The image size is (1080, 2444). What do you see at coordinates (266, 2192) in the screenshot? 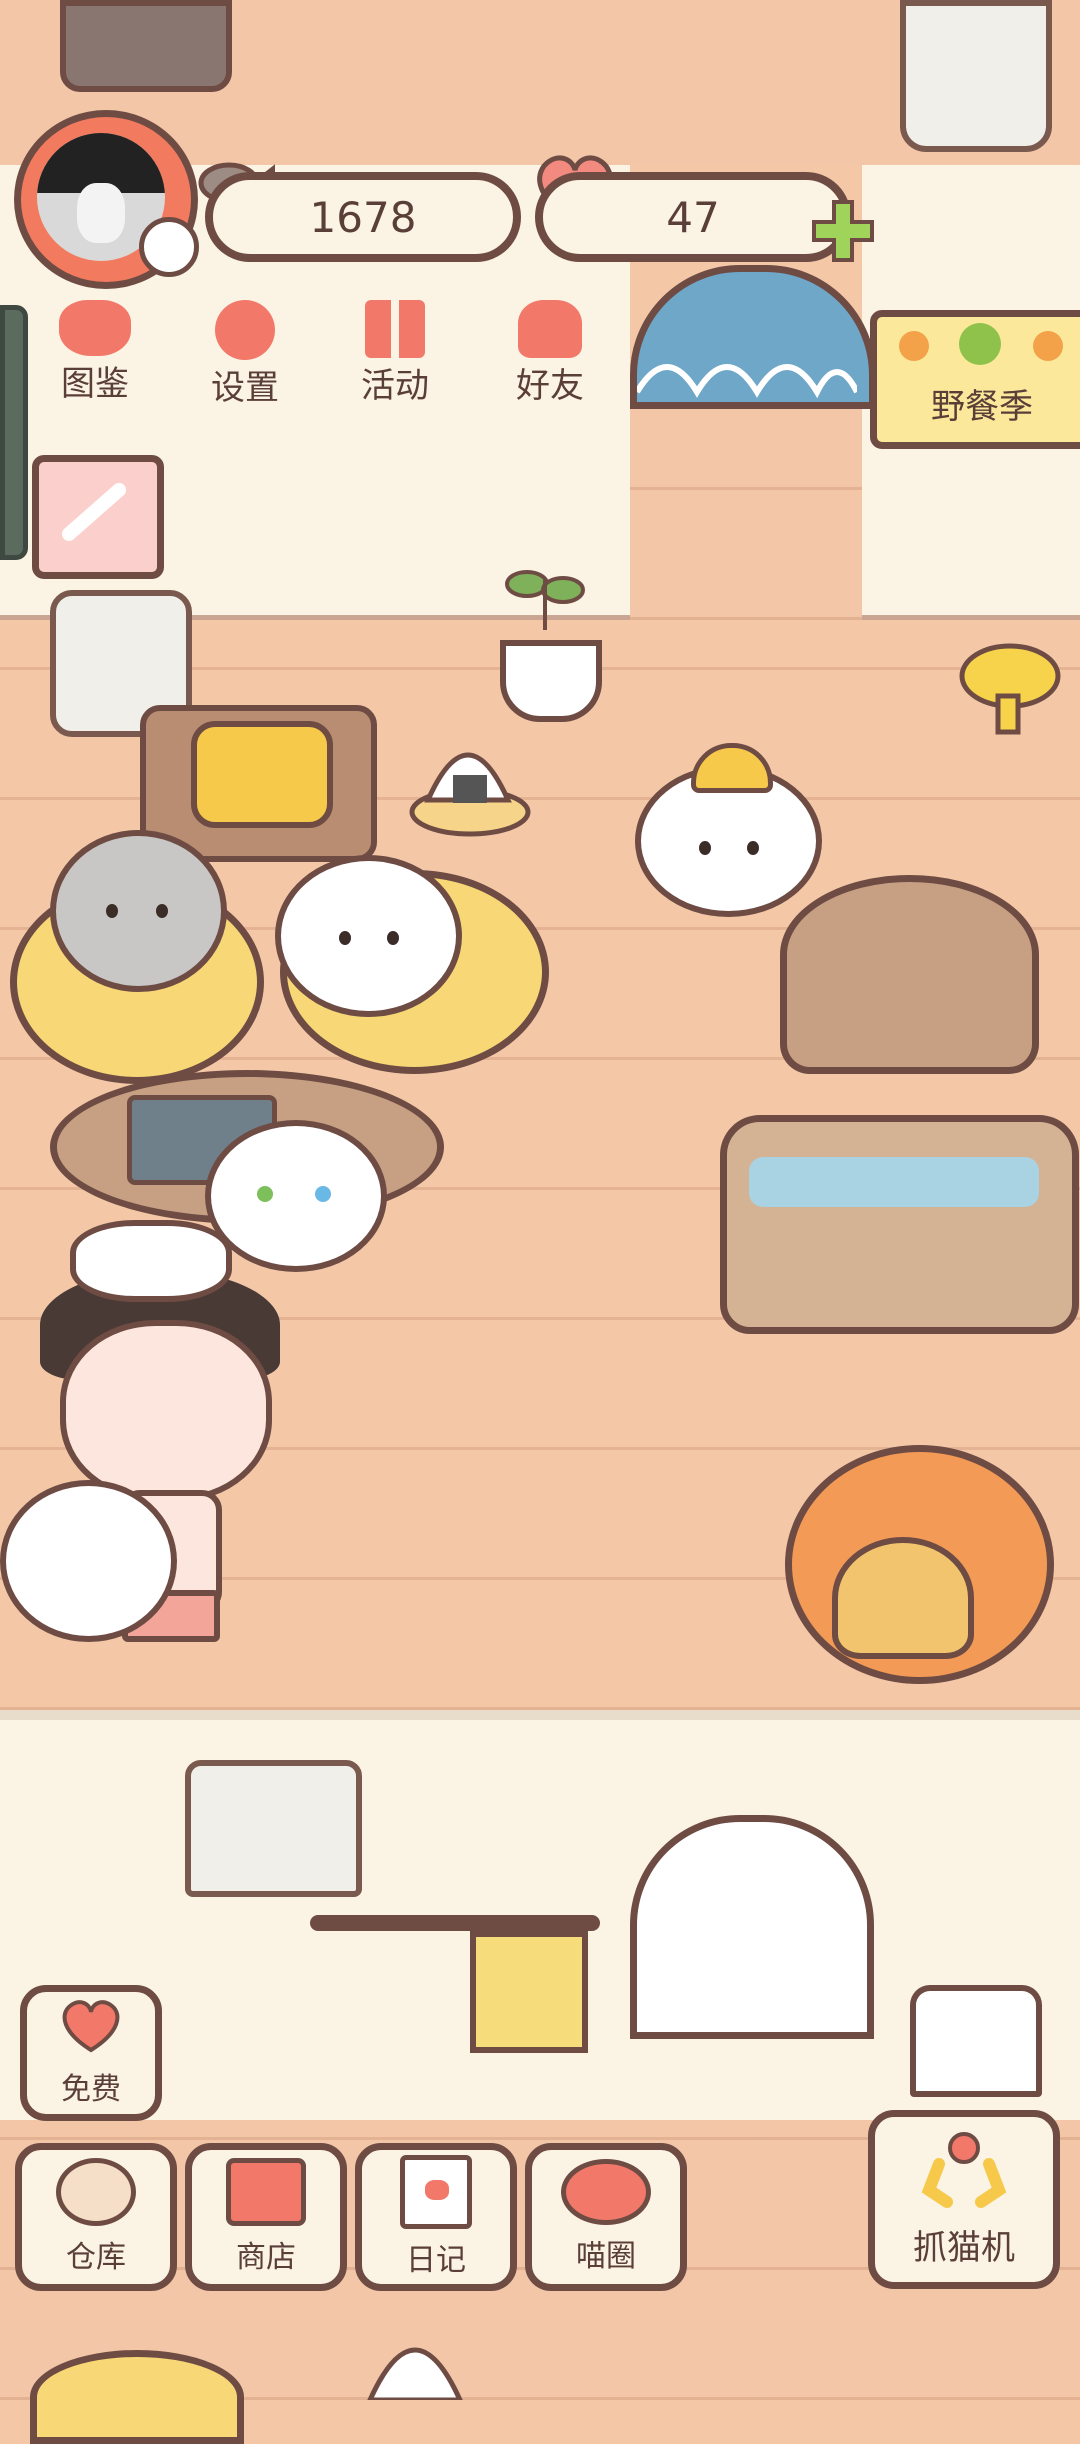
I see `shop-icon` at bounding box center [266, 2192].